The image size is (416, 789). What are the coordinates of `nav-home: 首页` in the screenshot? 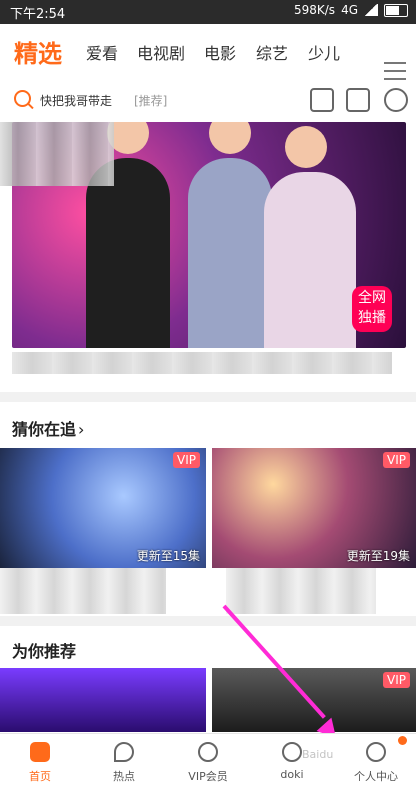 It's located at (40, 761).